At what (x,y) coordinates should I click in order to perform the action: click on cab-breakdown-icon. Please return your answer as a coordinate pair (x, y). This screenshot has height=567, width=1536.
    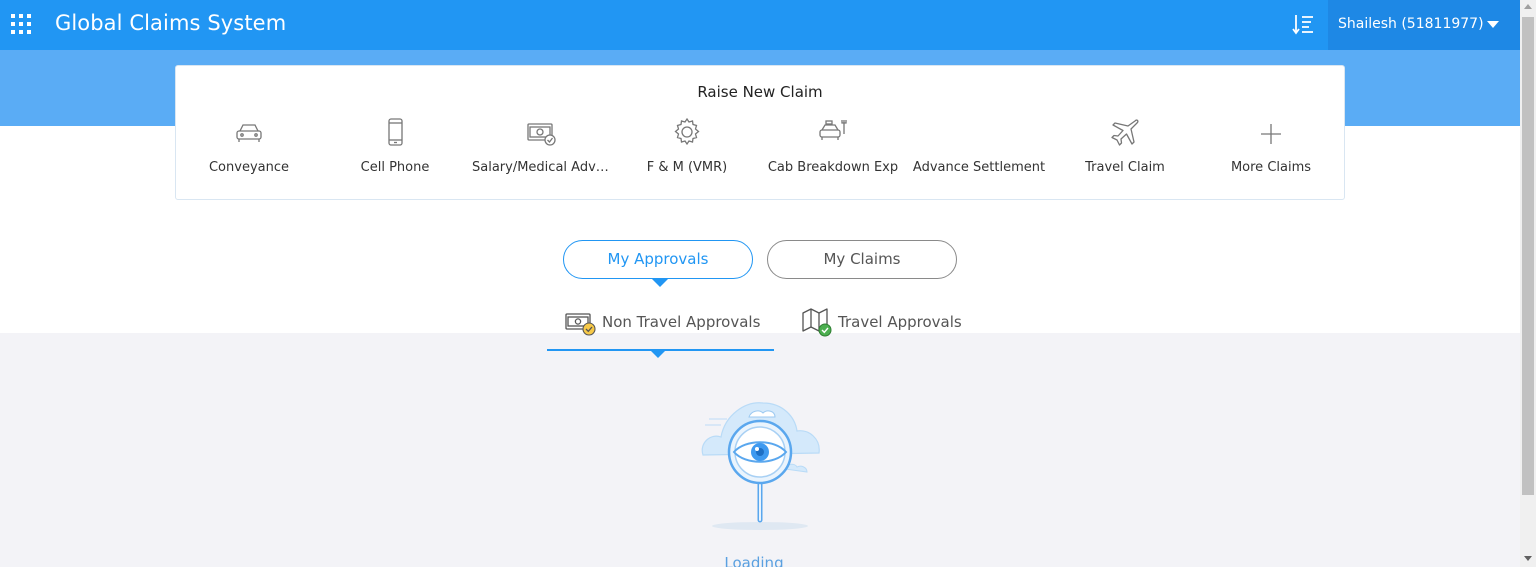
    Looking at the image, I should click on (833, 130).